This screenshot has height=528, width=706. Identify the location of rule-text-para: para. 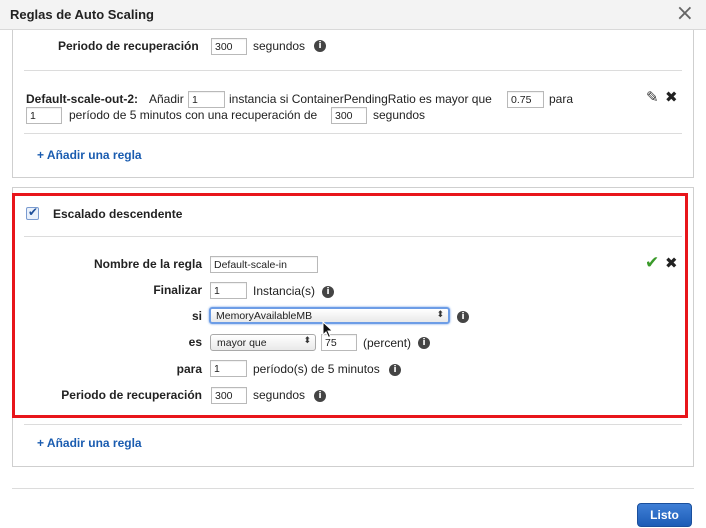
(561, 99).